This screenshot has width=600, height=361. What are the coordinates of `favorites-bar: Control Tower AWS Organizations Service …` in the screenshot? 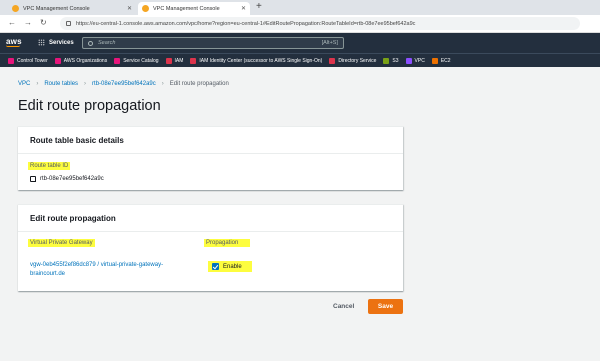 It's located at (300, 60).